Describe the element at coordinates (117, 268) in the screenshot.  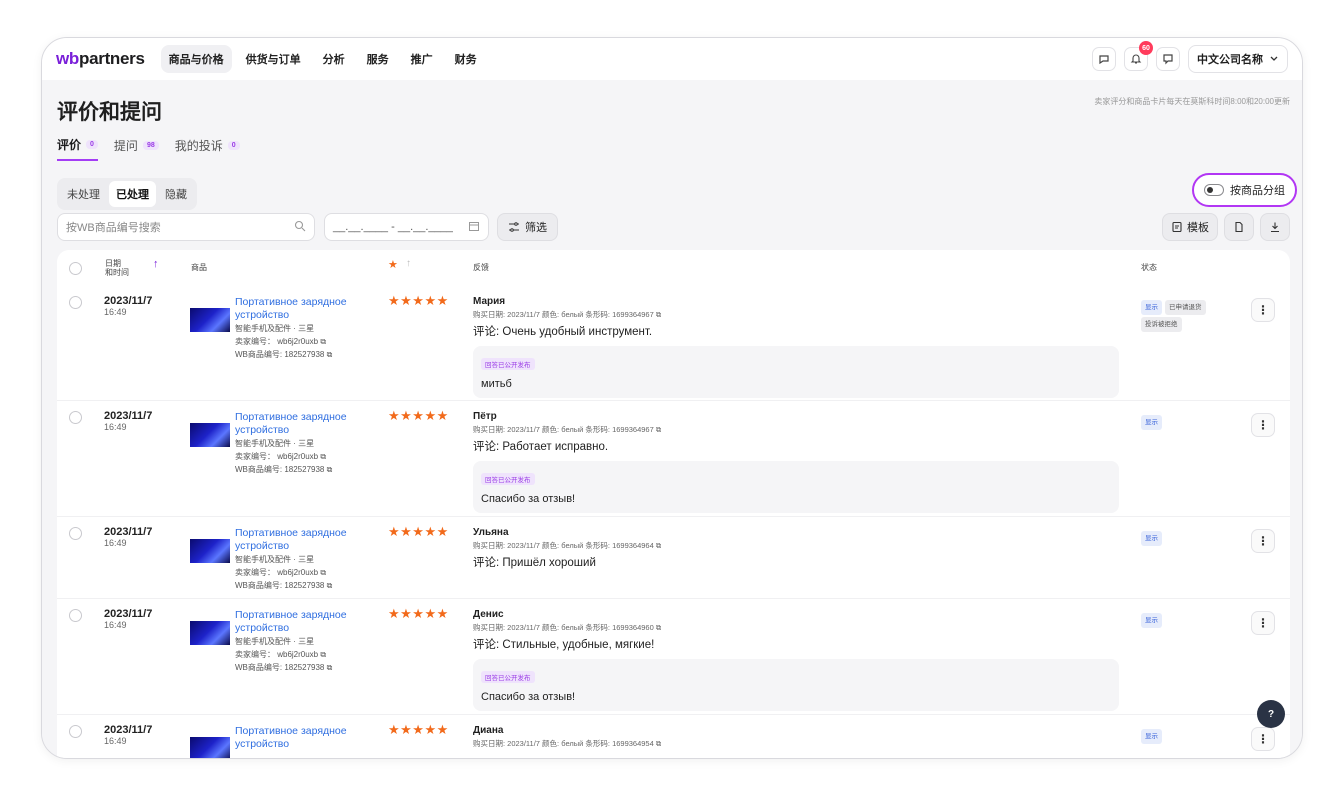
I see `date-column-header: 日期 和时间` at that location.